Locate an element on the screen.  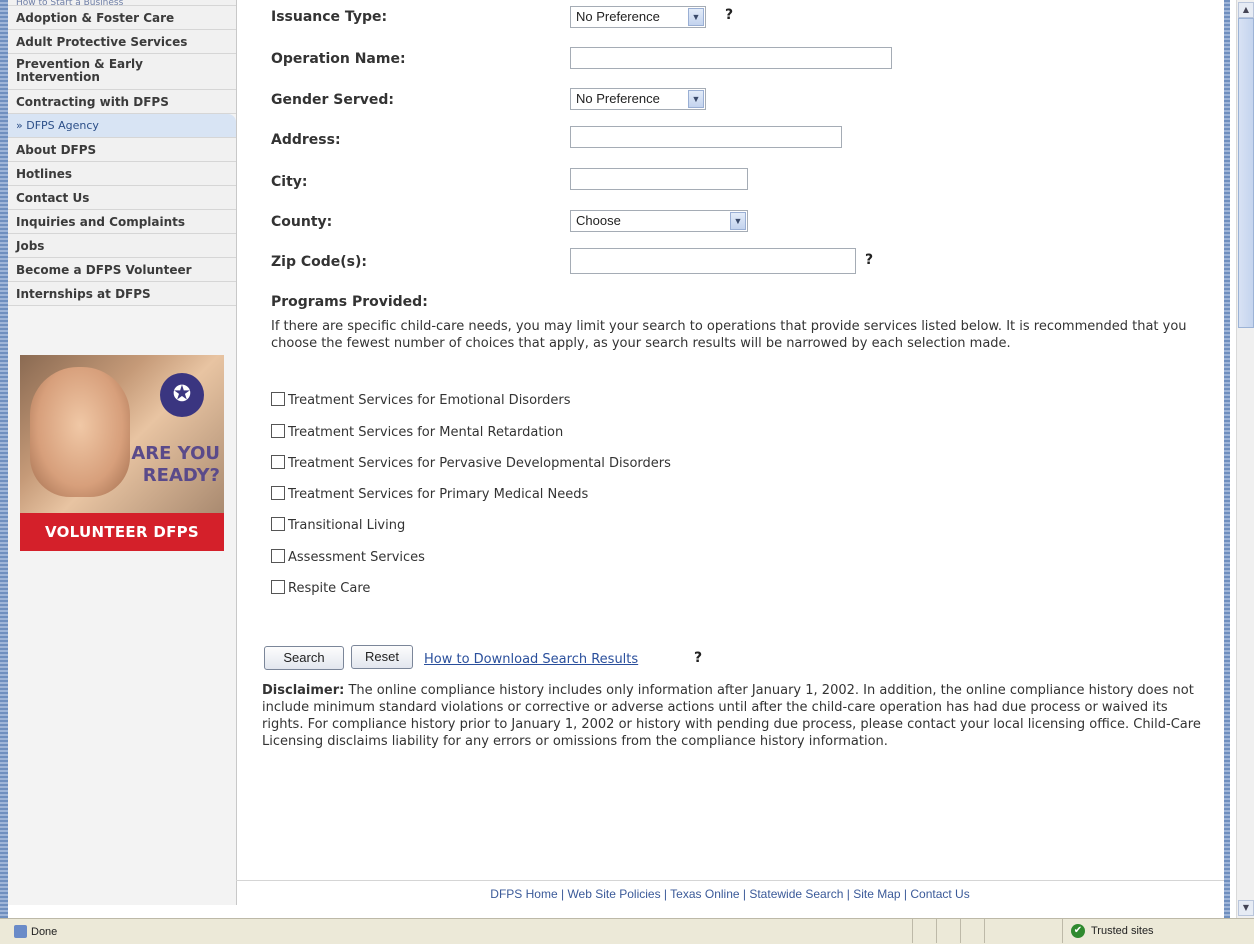
zip-row: Zip Code(s): ? is located at coordinates (732, 263).